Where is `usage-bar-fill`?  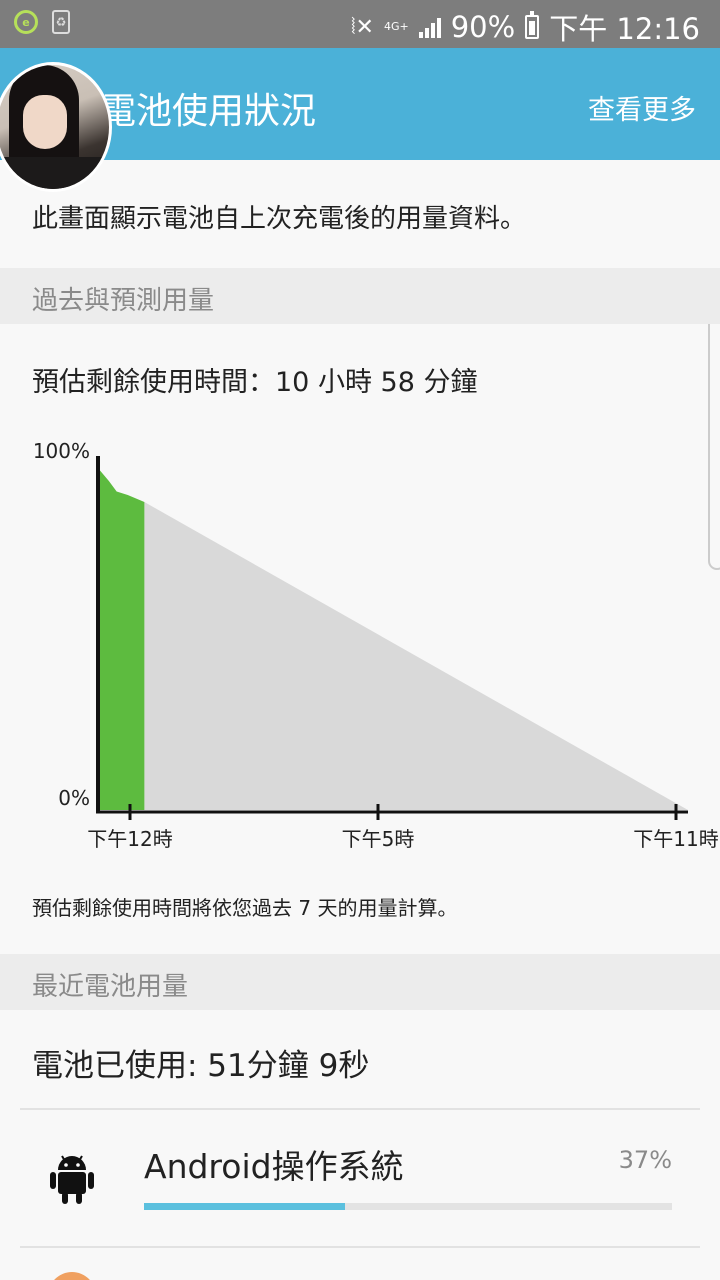
usage-bar-fill is located at coordinates (244, 1206).